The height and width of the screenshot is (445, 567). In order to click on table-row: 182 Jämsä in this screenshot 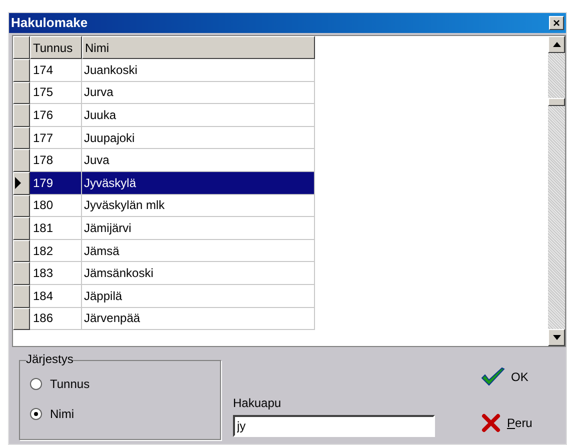, I will do `click(172, 251)`.